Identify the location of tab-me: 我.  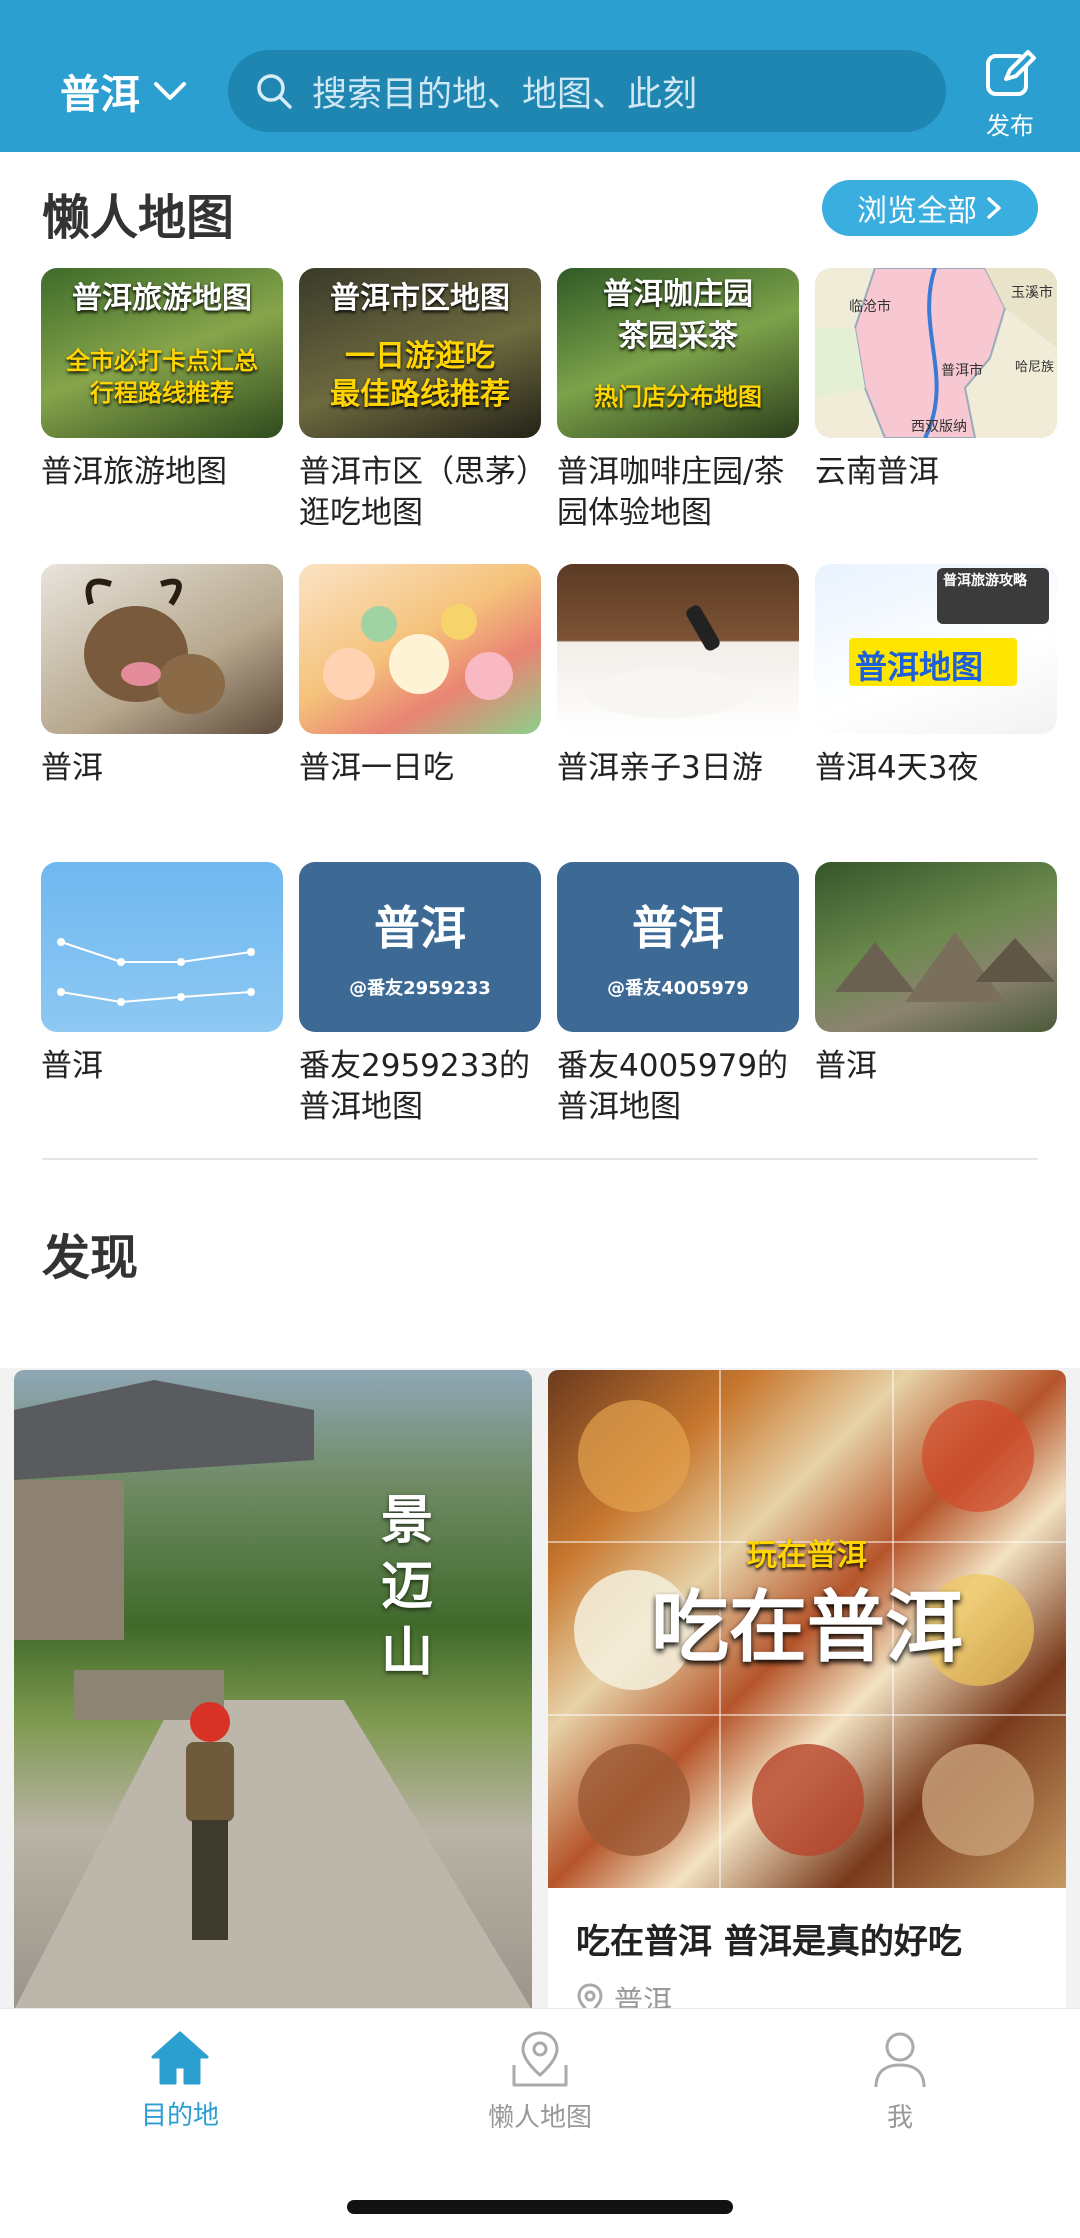
(900, 2081).